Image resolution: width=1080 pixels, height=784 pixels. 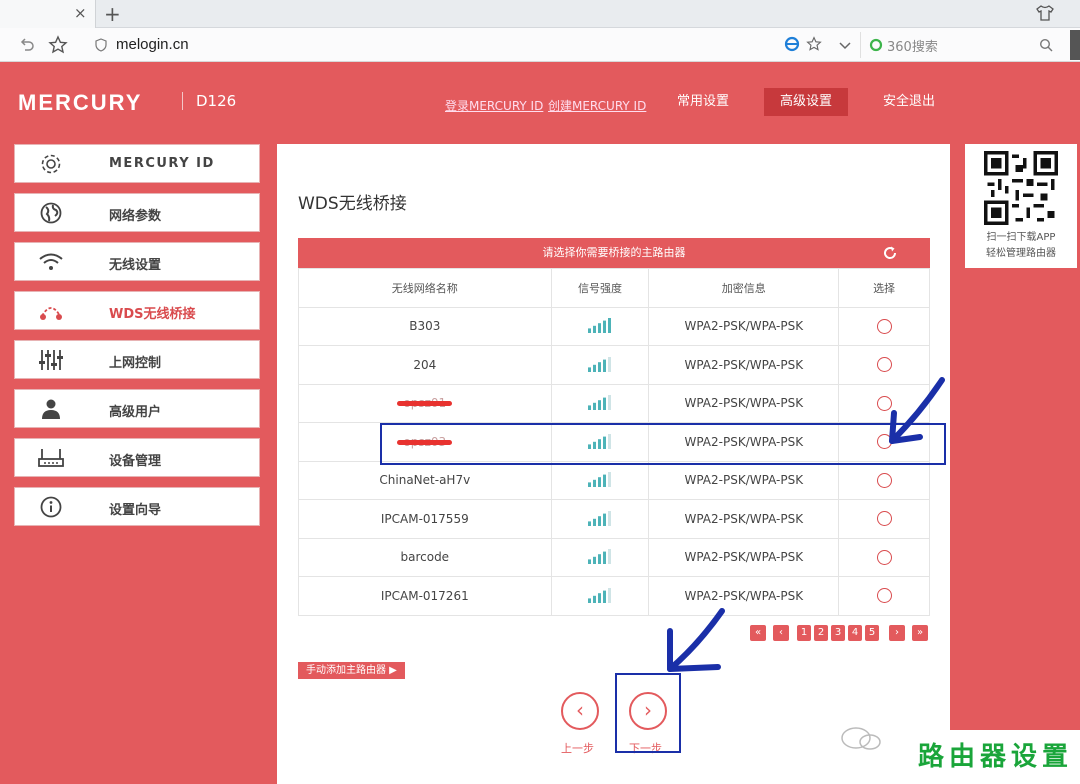 I want to click on chevron-down-icon, so click(x=845, y=45).